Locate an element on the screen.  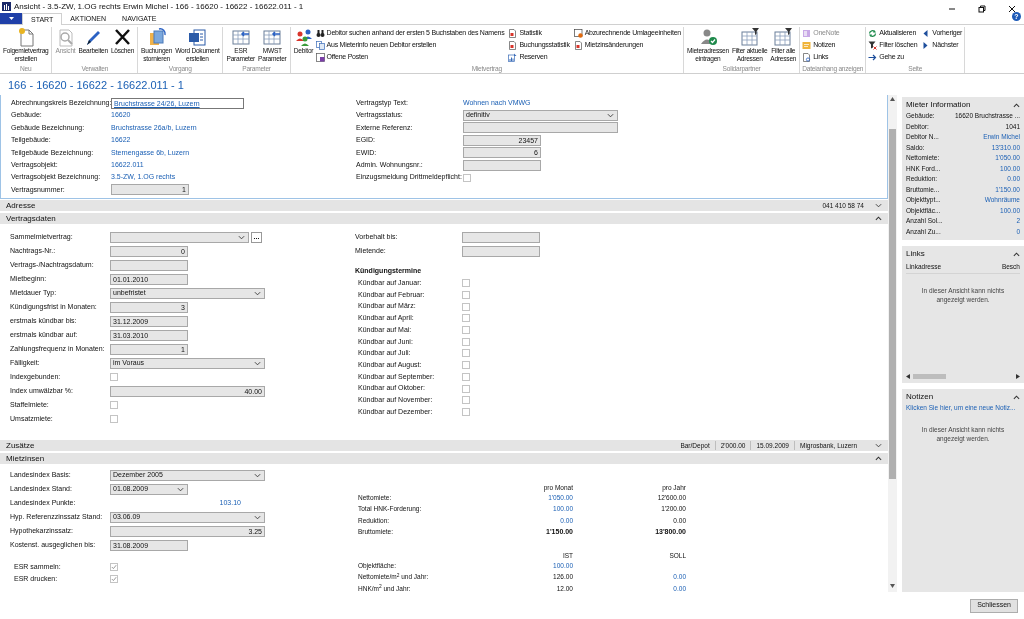
scroll-left-icon is located at coordinates (908, 376).